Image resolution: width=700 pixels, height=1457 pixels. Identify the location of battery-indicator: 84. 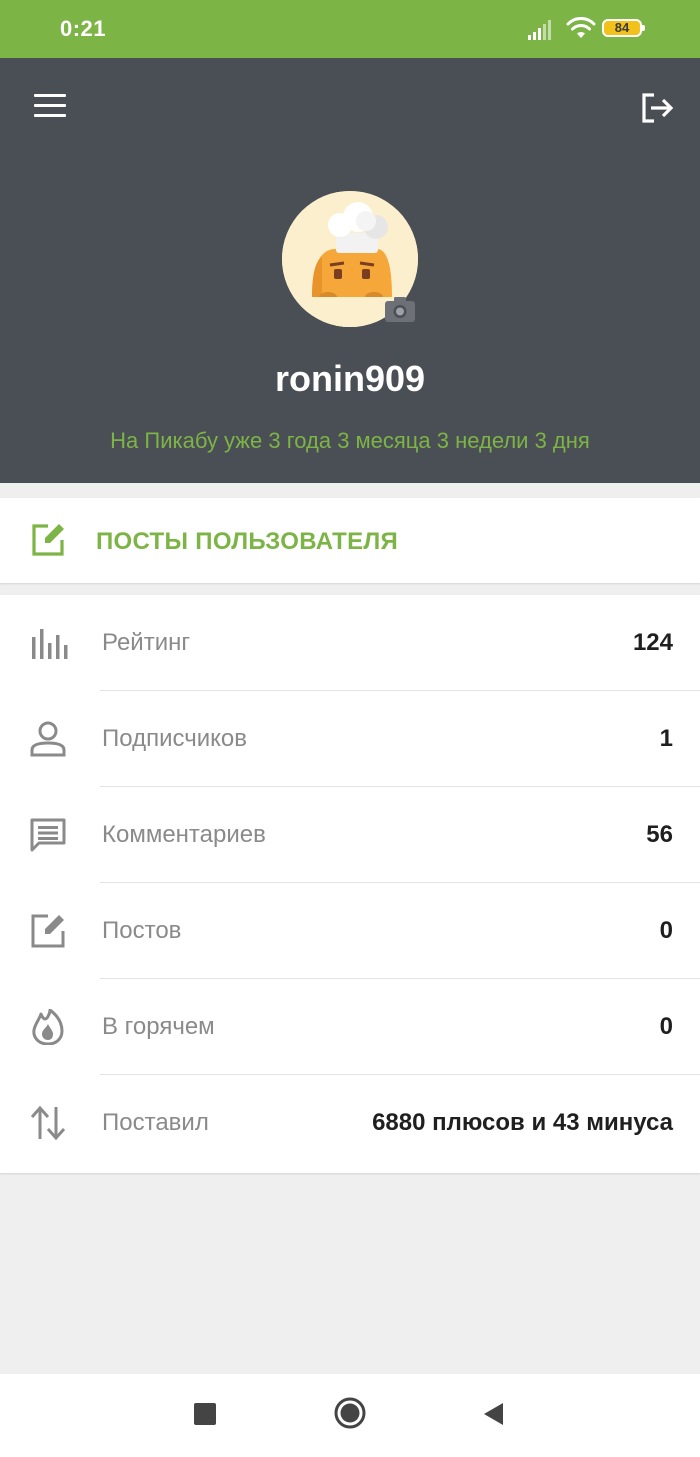
(623, 28).